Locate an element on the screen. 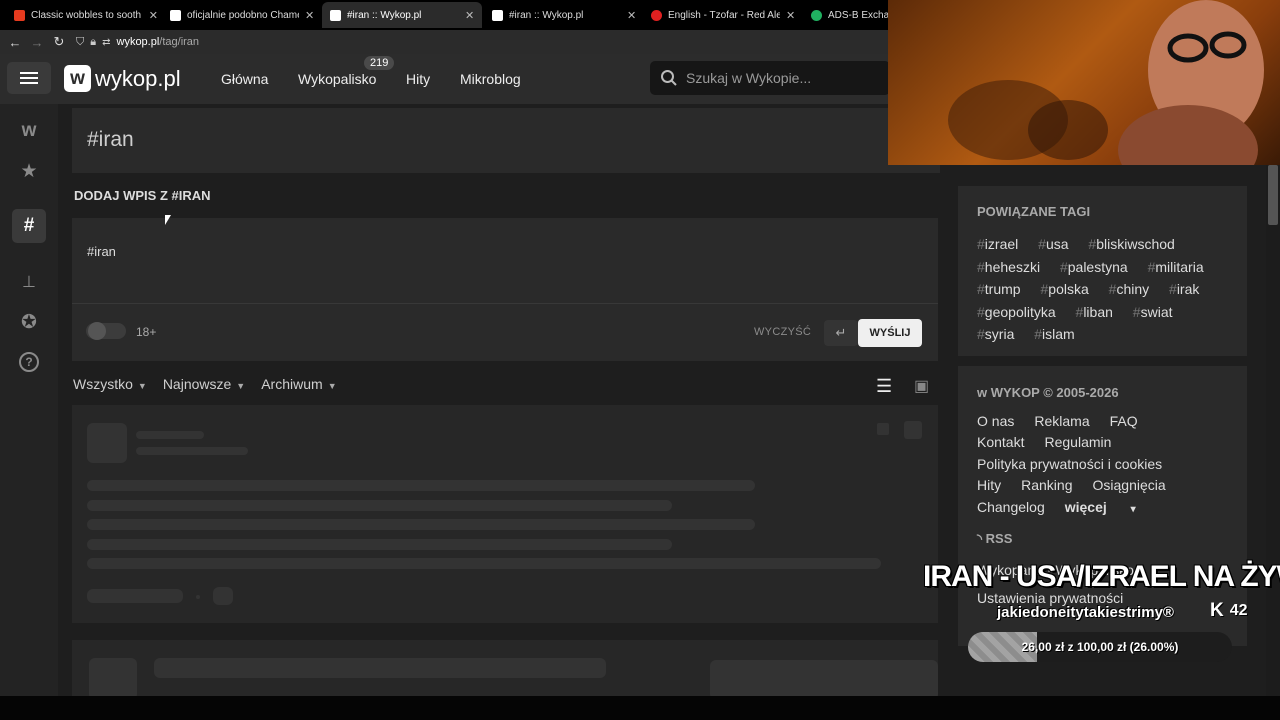  browser-tab: oficjalnie podobno Chamene ✕ is located at coordinates (240, 15).